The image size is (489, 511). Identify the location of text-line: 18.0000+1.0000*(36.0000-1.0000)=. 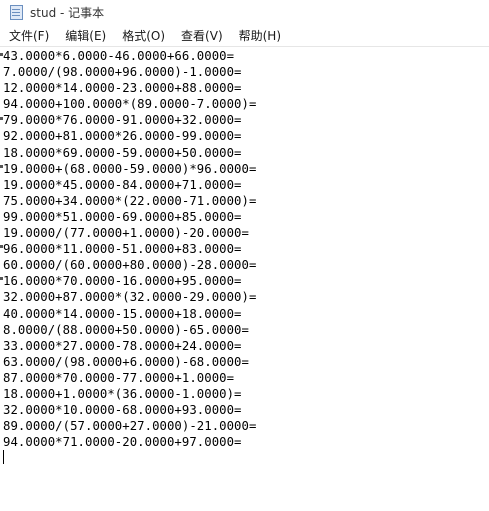
(122, 393).